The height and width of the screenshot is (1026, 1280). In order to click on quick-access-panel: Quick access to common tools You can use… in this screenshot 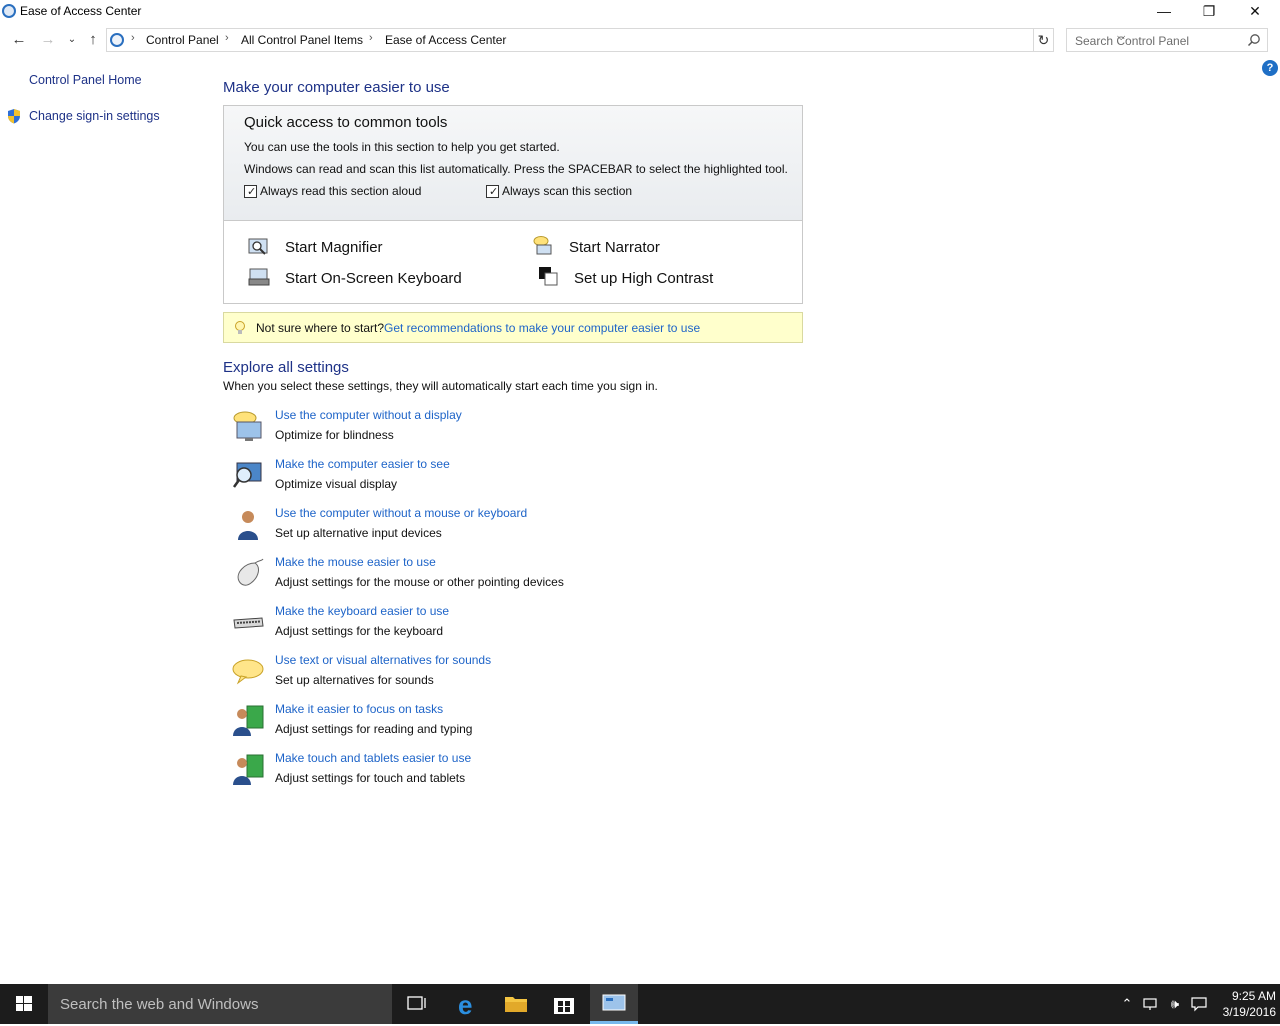, I will do `click(513, 204)`.